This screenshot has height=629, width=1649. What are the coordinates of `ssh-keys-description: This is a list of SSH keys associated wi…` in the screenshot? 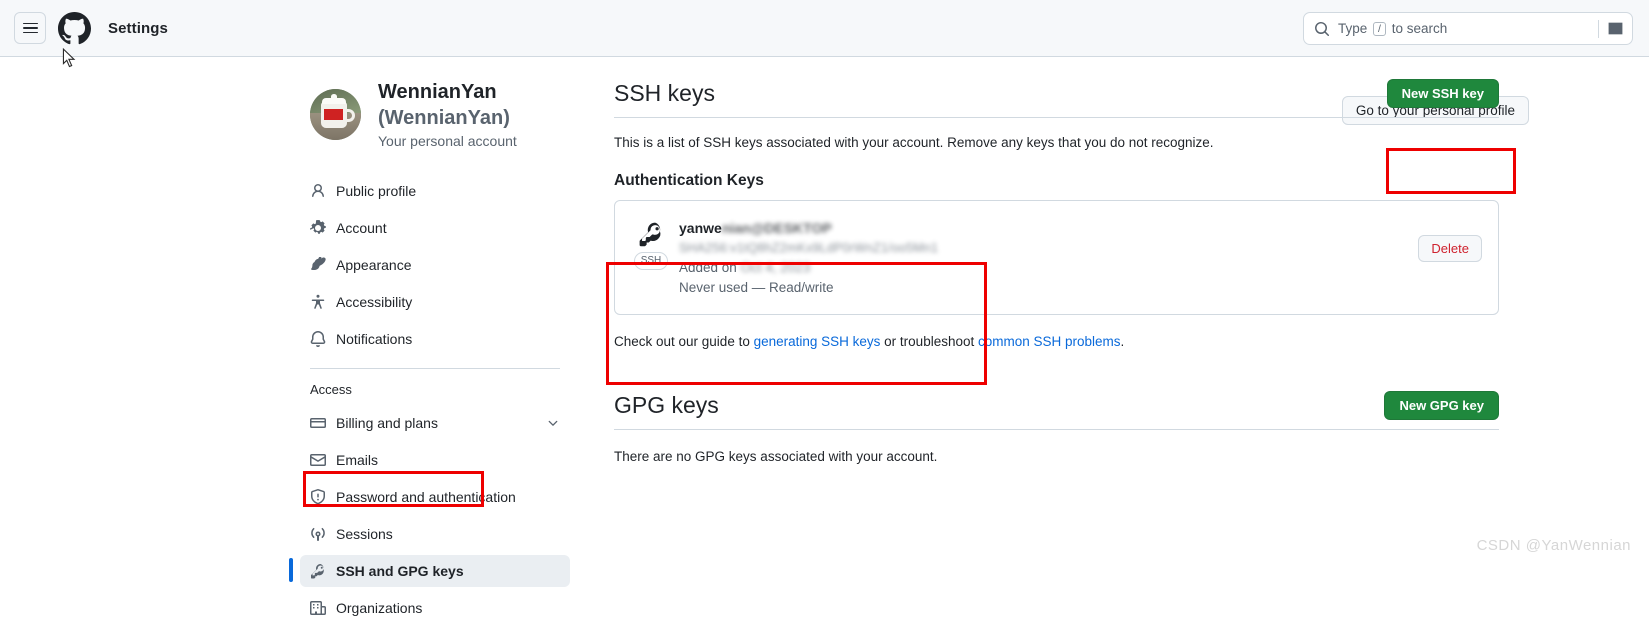 It's located at (914, 142).